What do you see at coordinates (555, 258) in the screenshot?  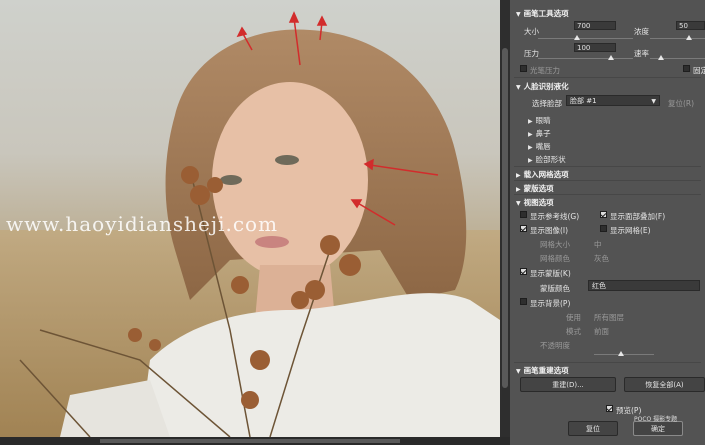 I see `mesh-color-label: 网格颜色` at bounding box center [555, 258].